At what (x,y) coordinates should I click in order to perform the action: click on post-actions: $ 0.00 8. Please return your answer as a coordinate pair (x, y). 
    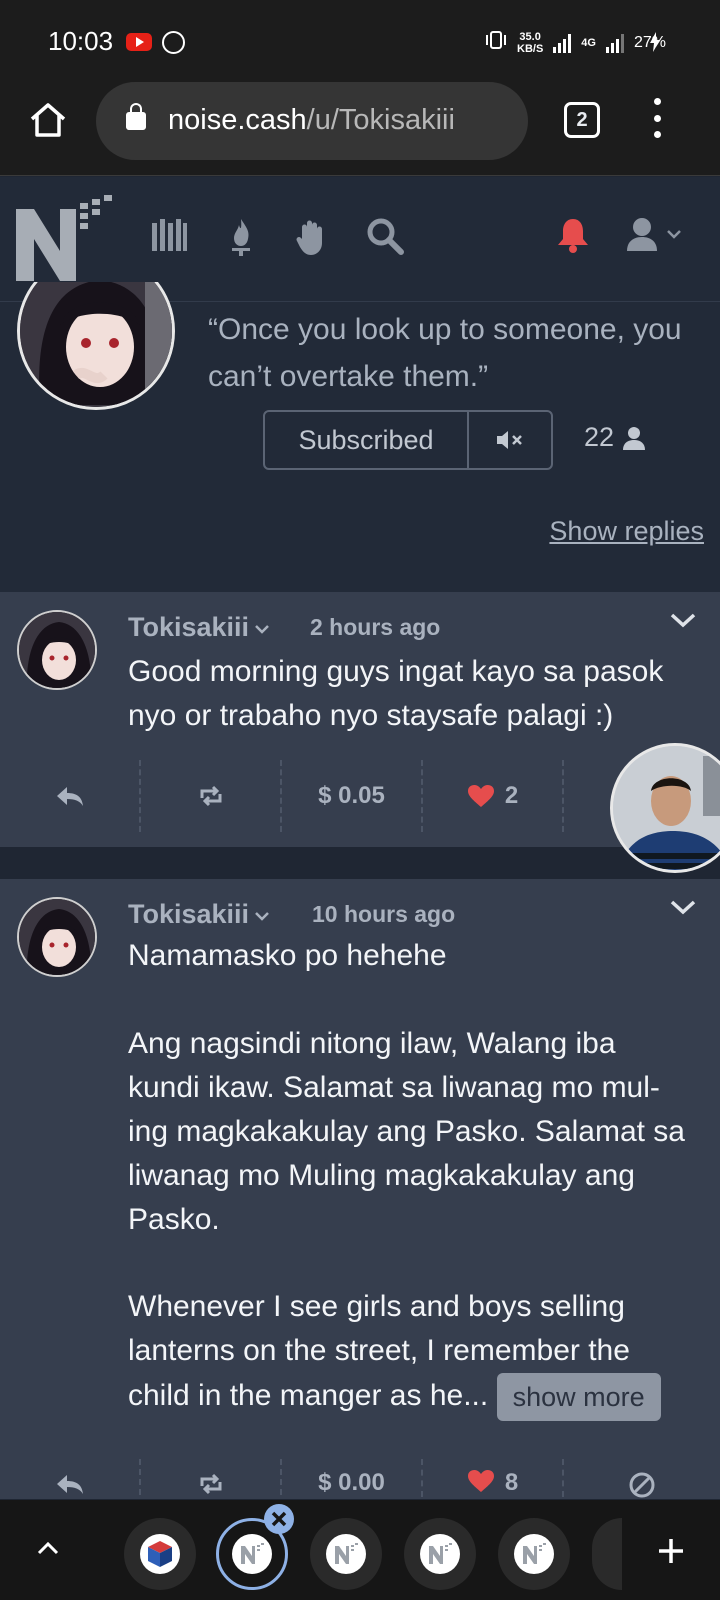
    Looking at the image, I should click on (360, 1479).